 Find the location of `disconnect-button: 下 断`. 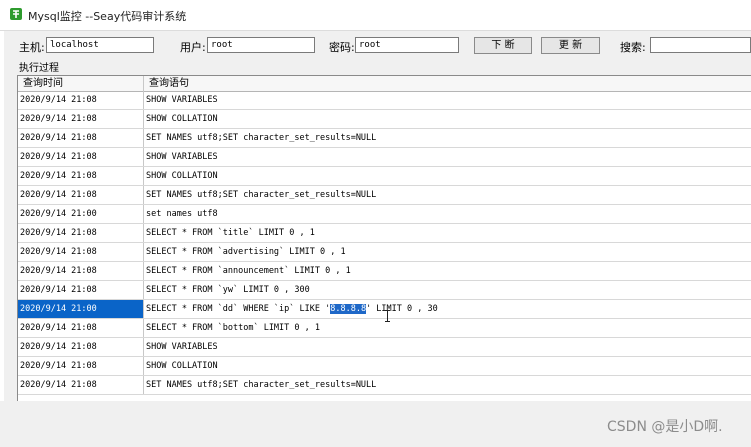

disconnect-button: 下 断 is located at coordinates (503, 45).